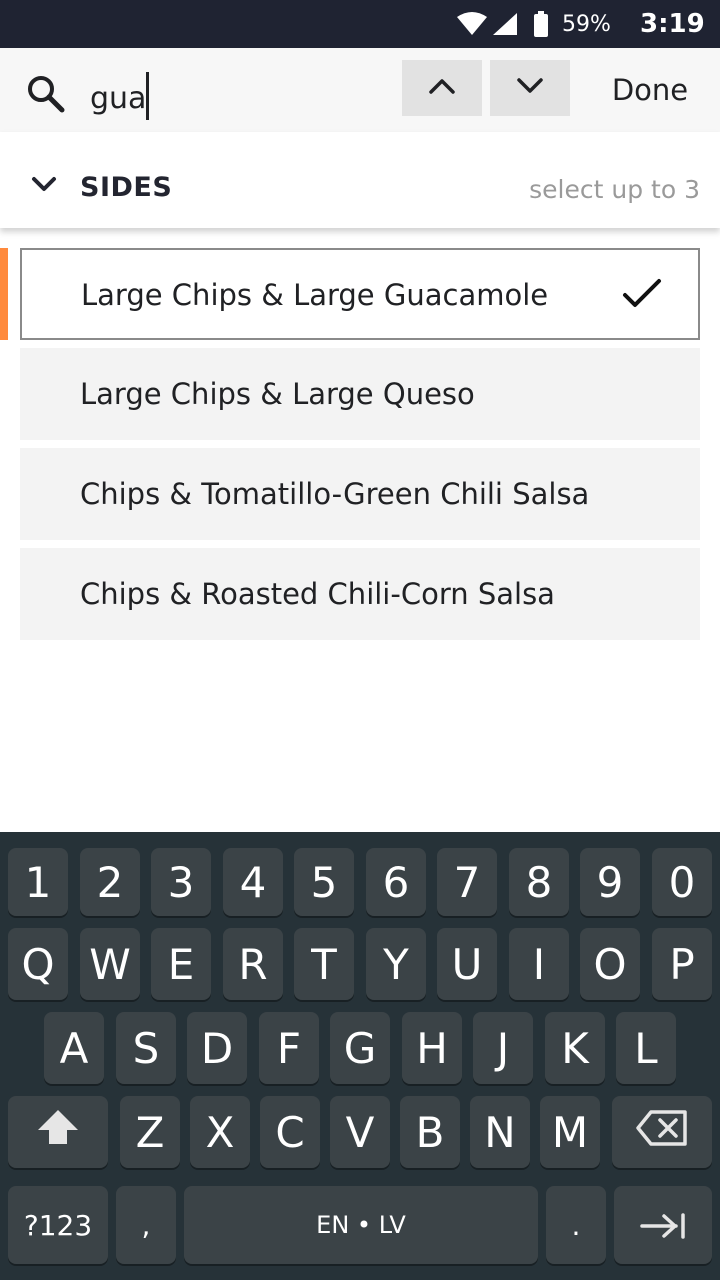 This screenshot has width=720, height=1280. I want to click on previous-match-button, so click(442, 88).